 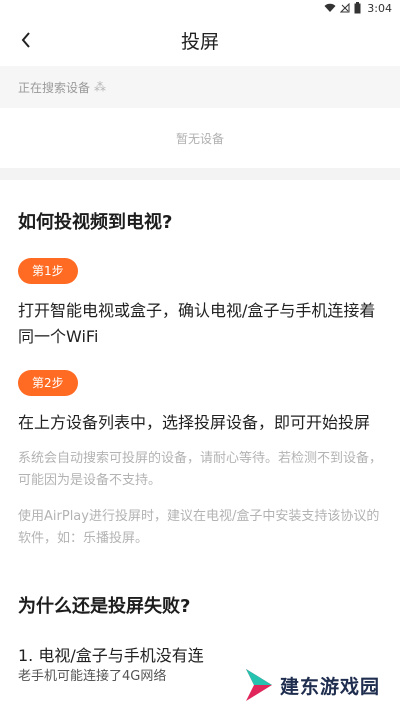 I want to click on status-bar: 3:04, so click(x=200, y=8).